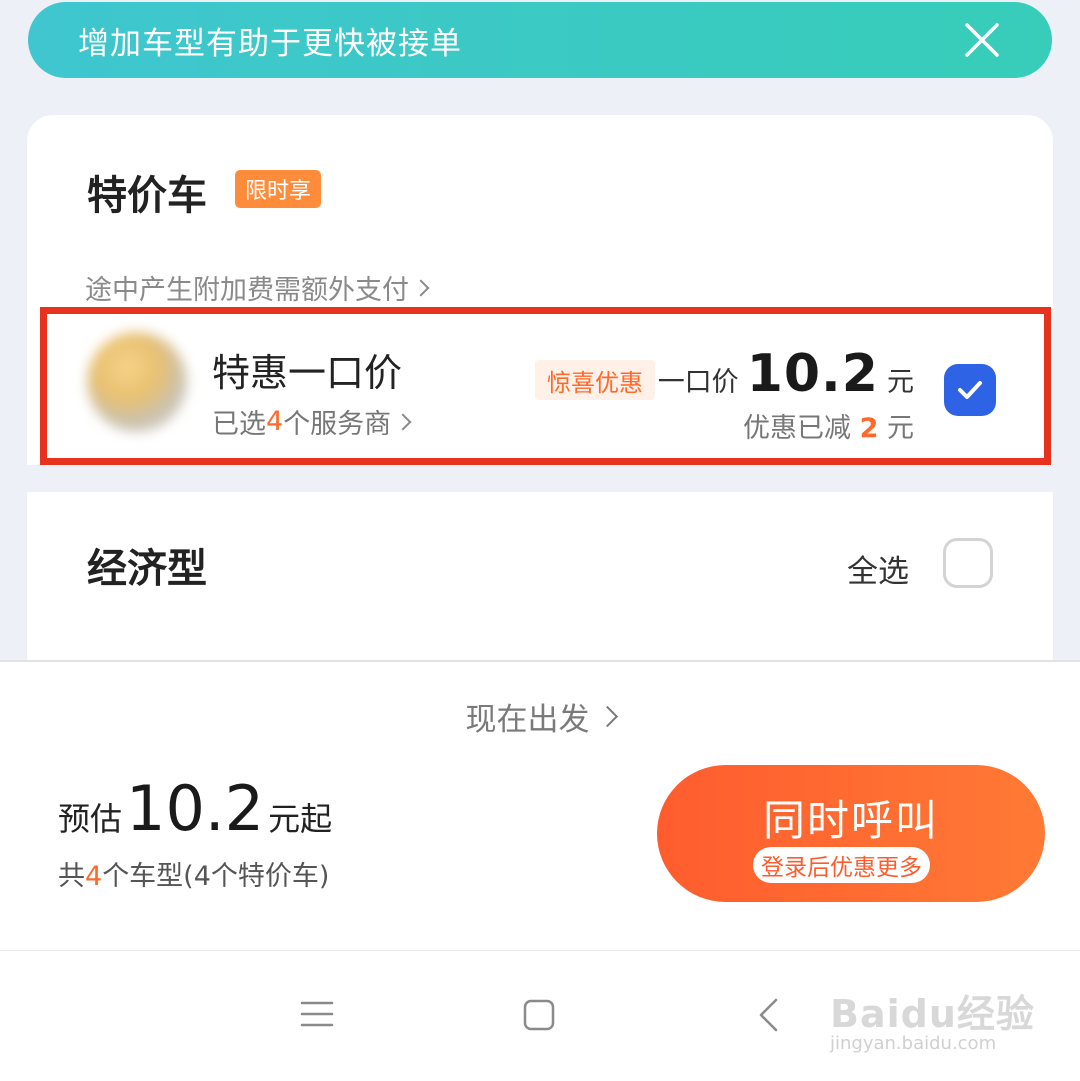  I want to click on call-all-button: 同时呼叫 登录后优惠更多, so click(851, 833).